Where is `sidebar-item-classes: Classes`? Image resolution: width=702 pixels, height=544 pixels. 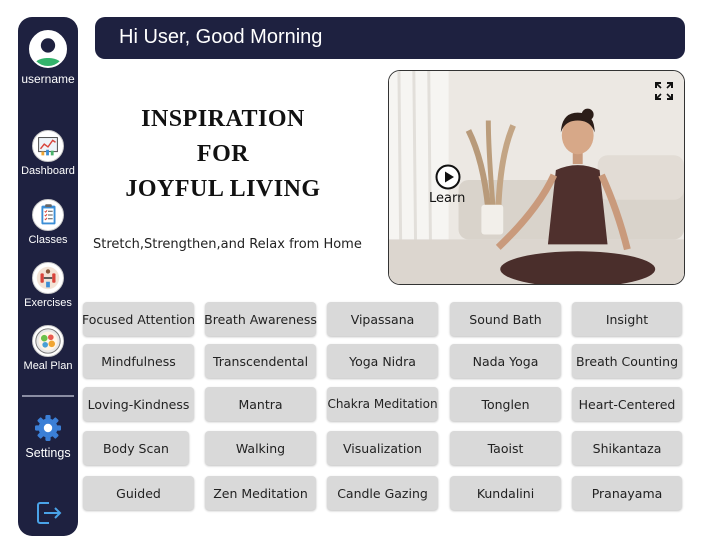 sidebar-item-classes: Classes is located at coordinates (48, 222).